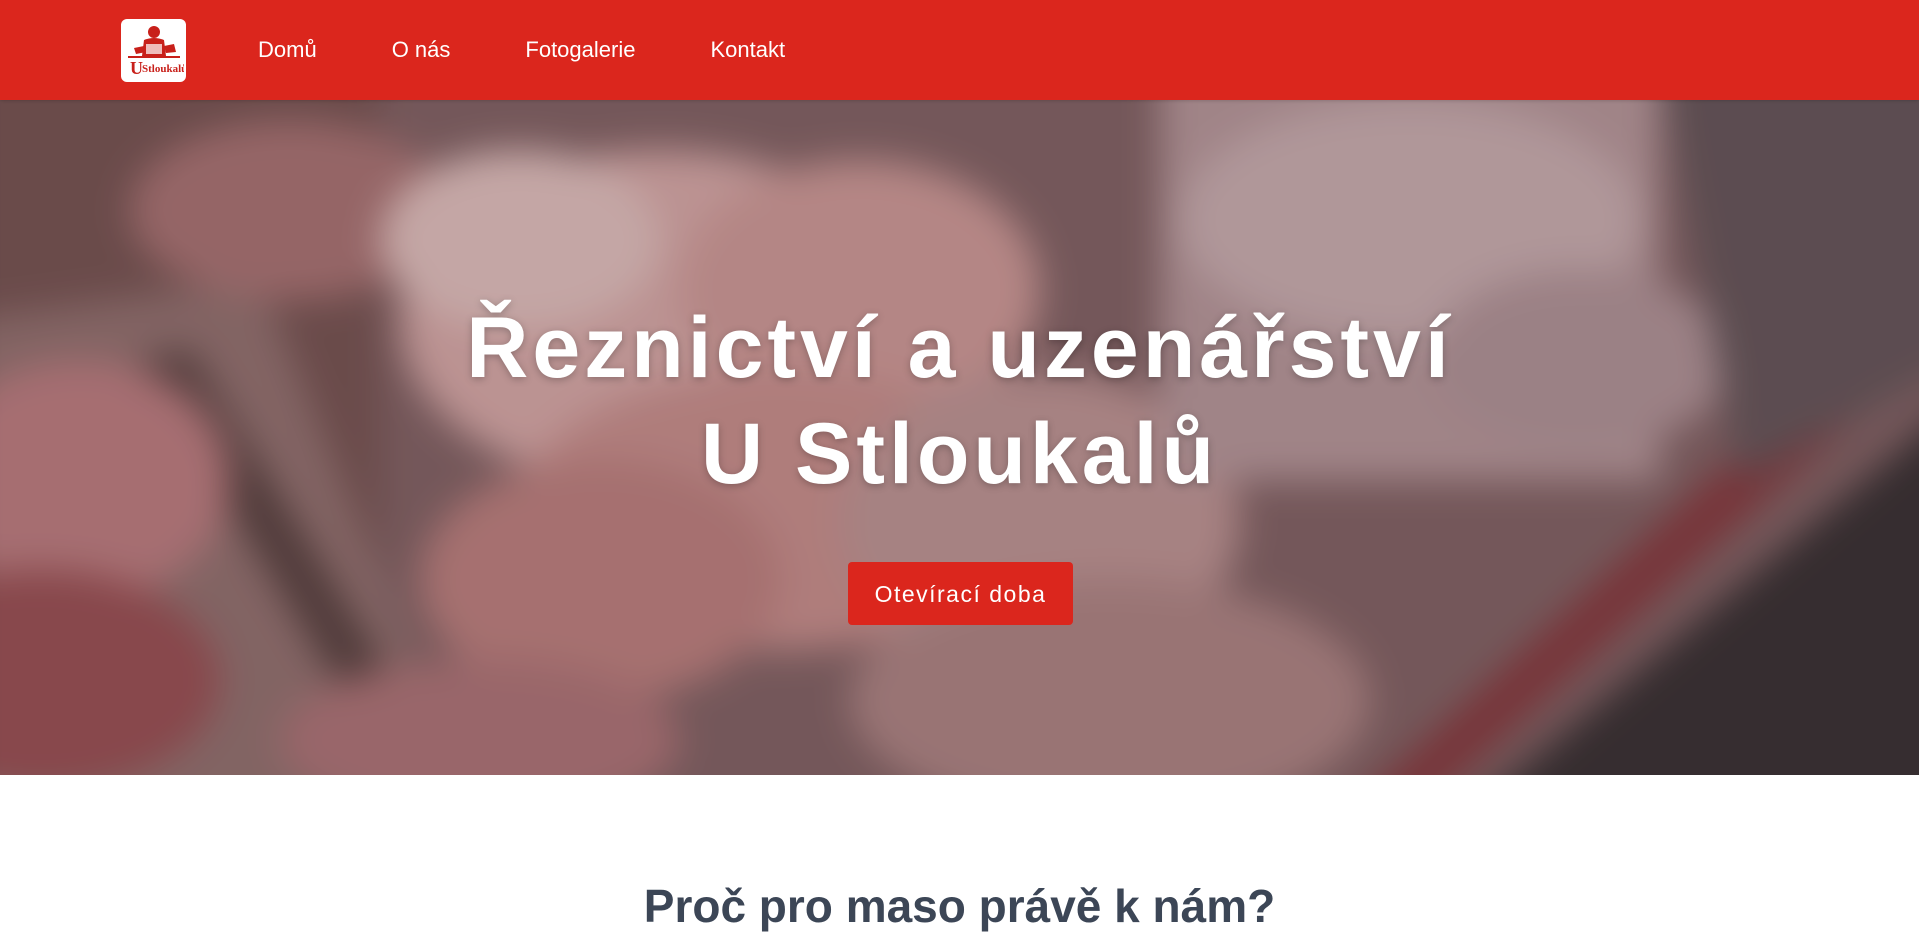 This screenshot has height=950, width=1919. Describe the element at coordinates (421, 50) in the screenshot. I see `nav-item-o-nas: O nás` at that location.